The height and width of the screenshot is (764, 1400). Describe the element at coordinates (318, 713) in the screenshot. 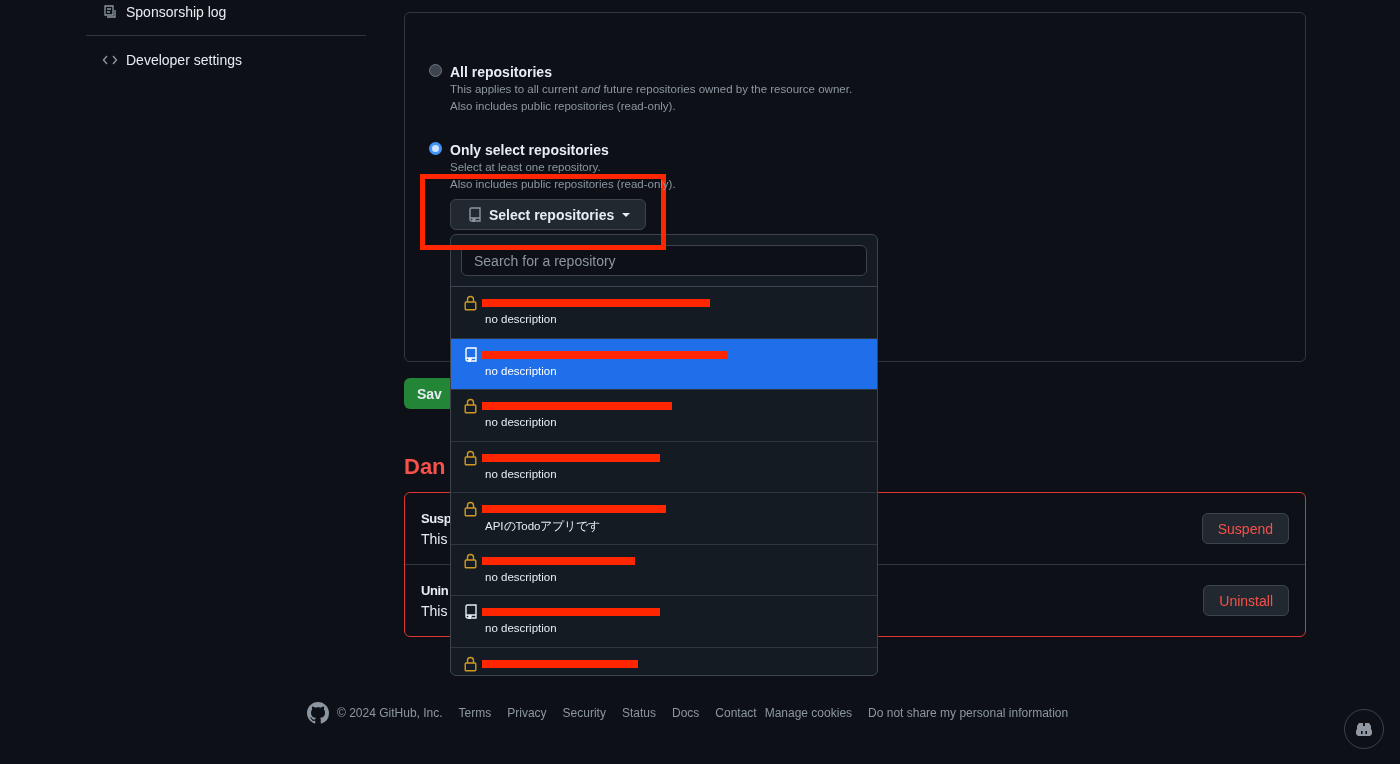

I see `github-logo-icon` at that location.